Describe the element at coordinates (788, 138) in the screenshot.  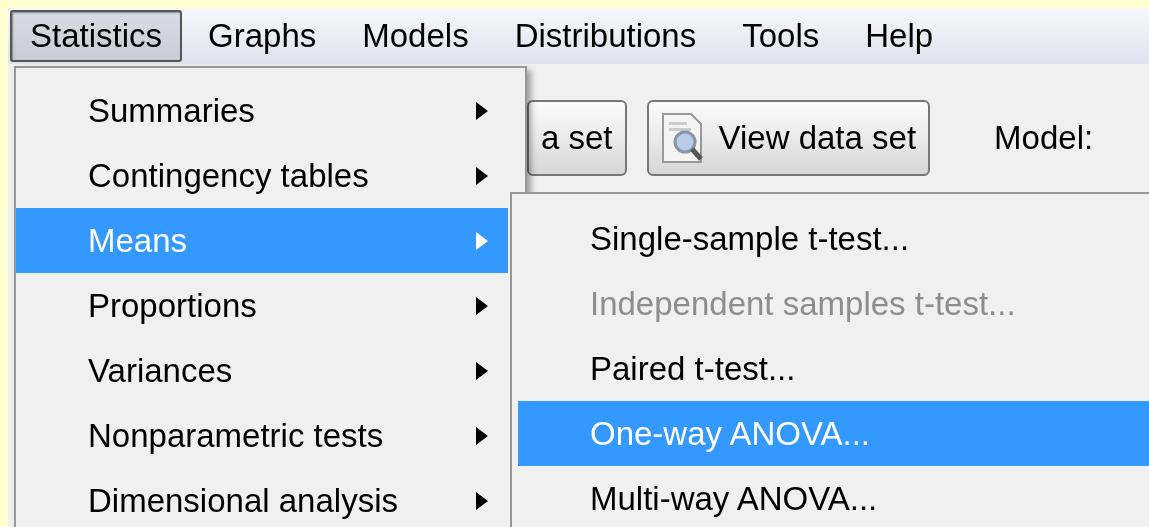
I see `toolbar-button: View data set` at that location.